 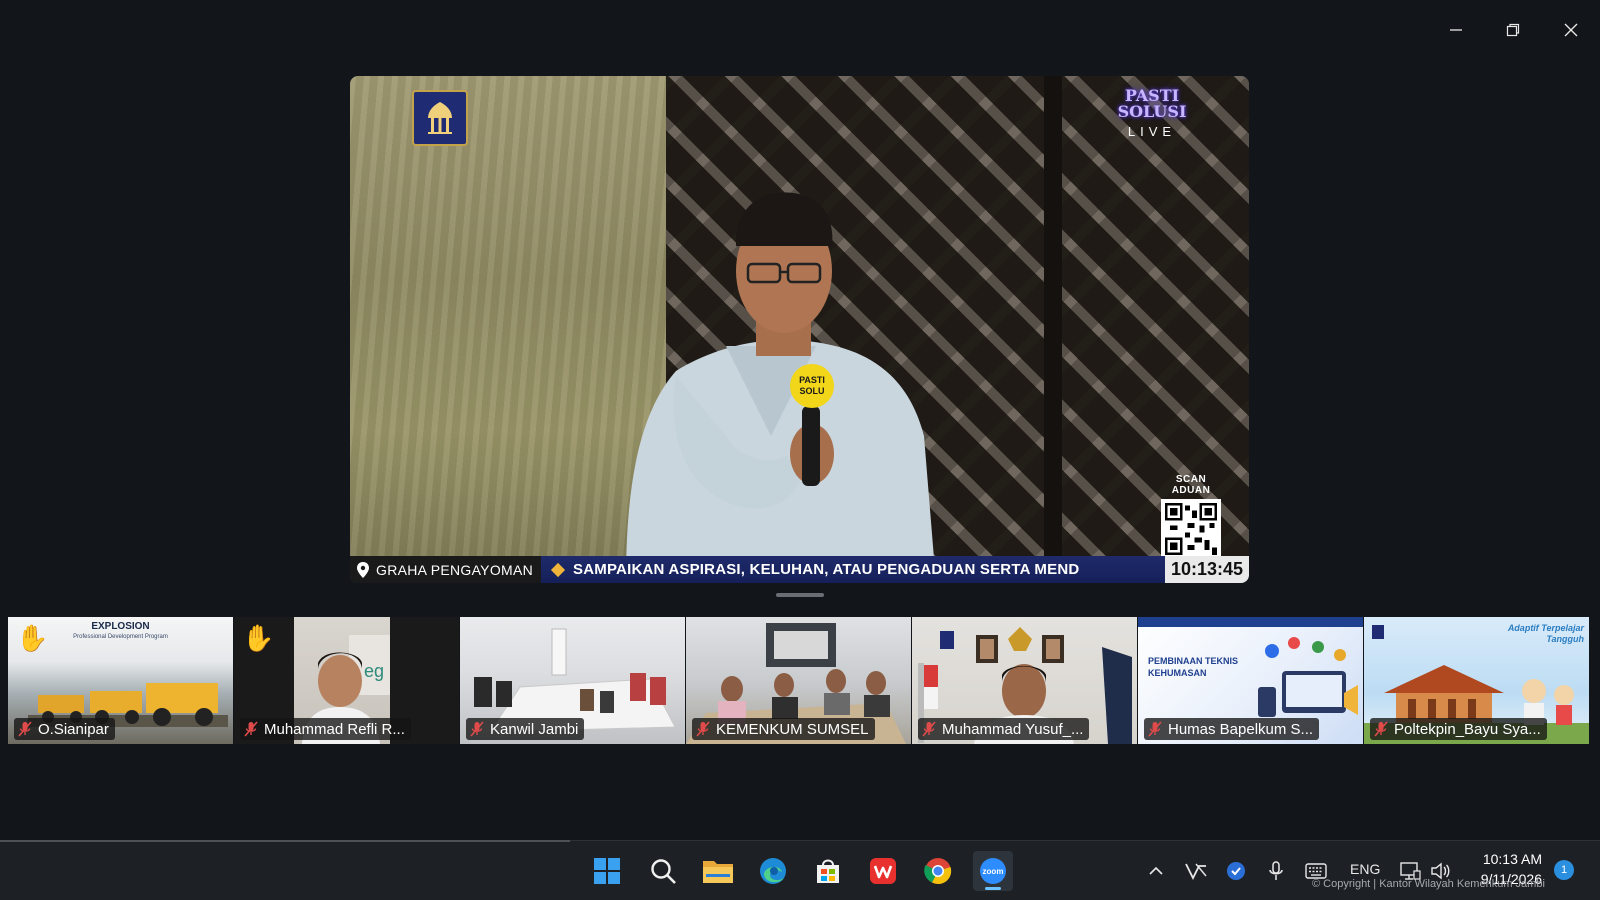 I want to click on windows-start-icon, so click(x=607, y=871).